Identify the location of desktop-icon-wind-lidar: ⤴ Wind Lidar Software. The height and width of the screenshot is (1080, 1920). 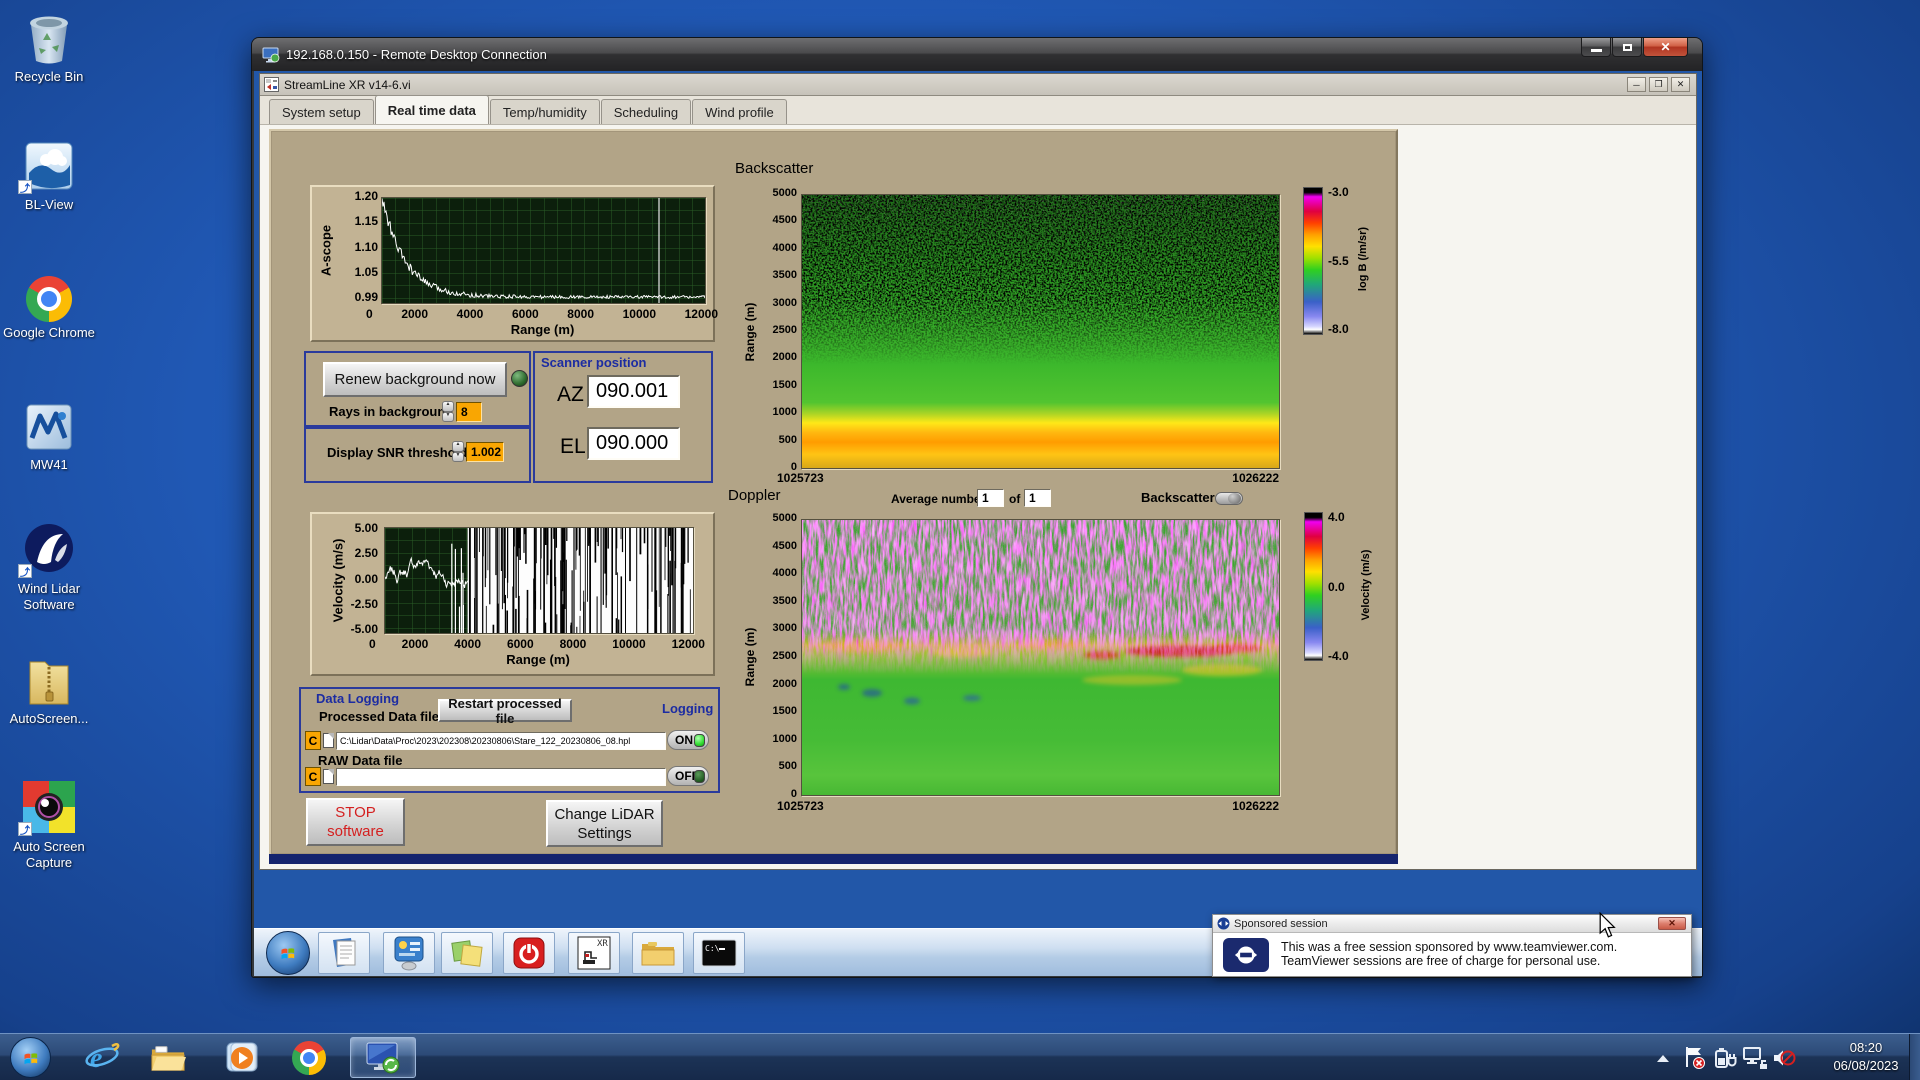
(49, 566).